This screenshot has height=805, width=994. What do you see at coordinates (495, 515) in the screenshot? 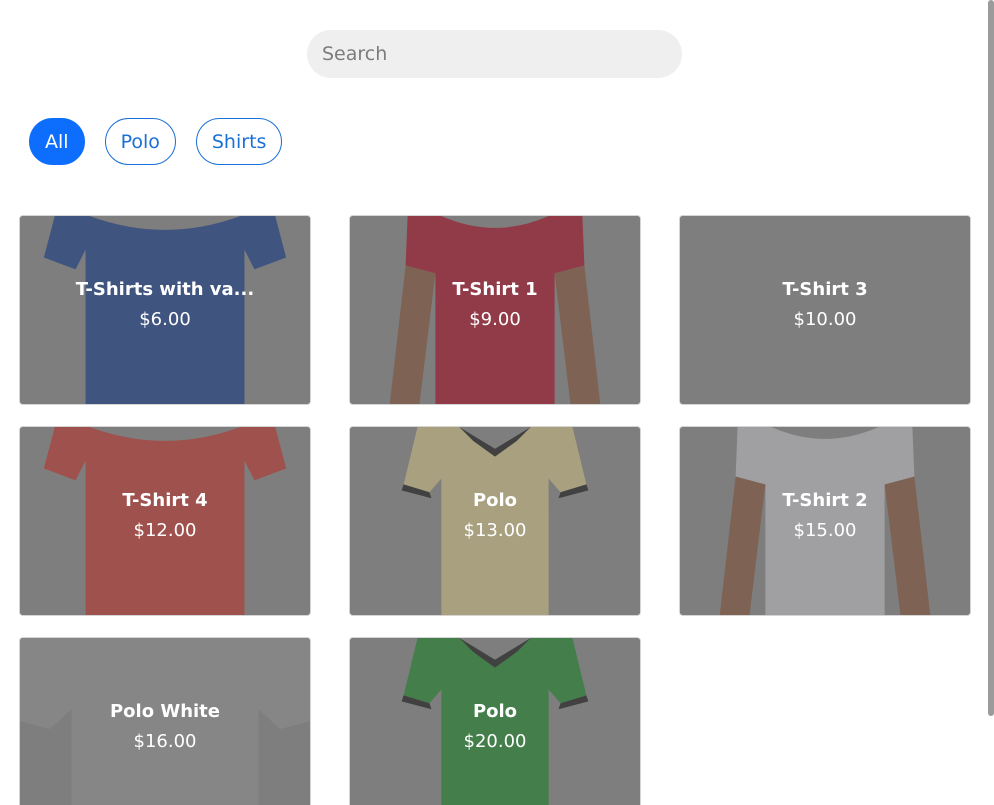
I see `product-info: Polo $13.00` at bounding box center [495, 515].